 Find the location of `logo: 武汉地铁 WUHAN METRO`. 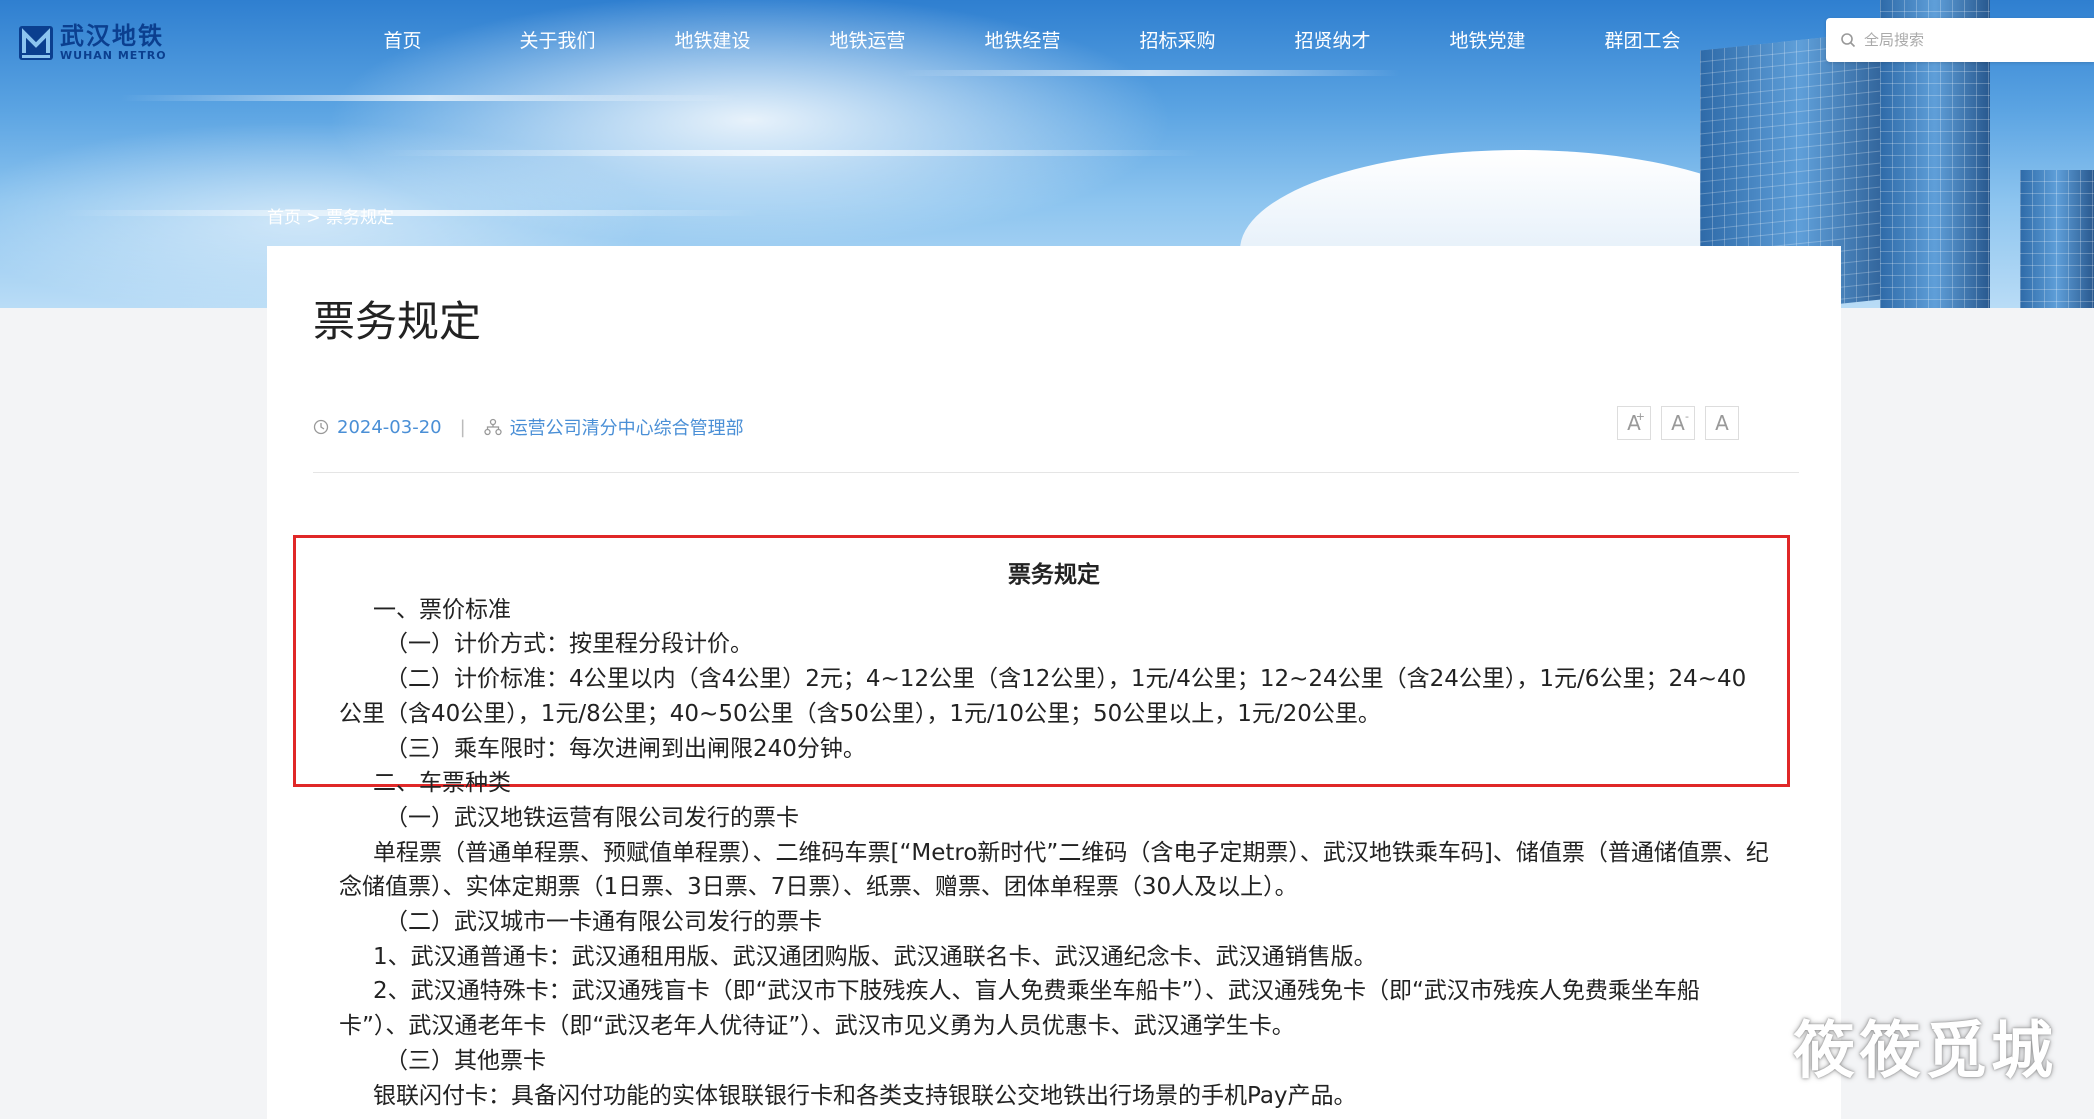

logo: 武汉地铁 WUHAN METRO is located at coordinates (92, 42).